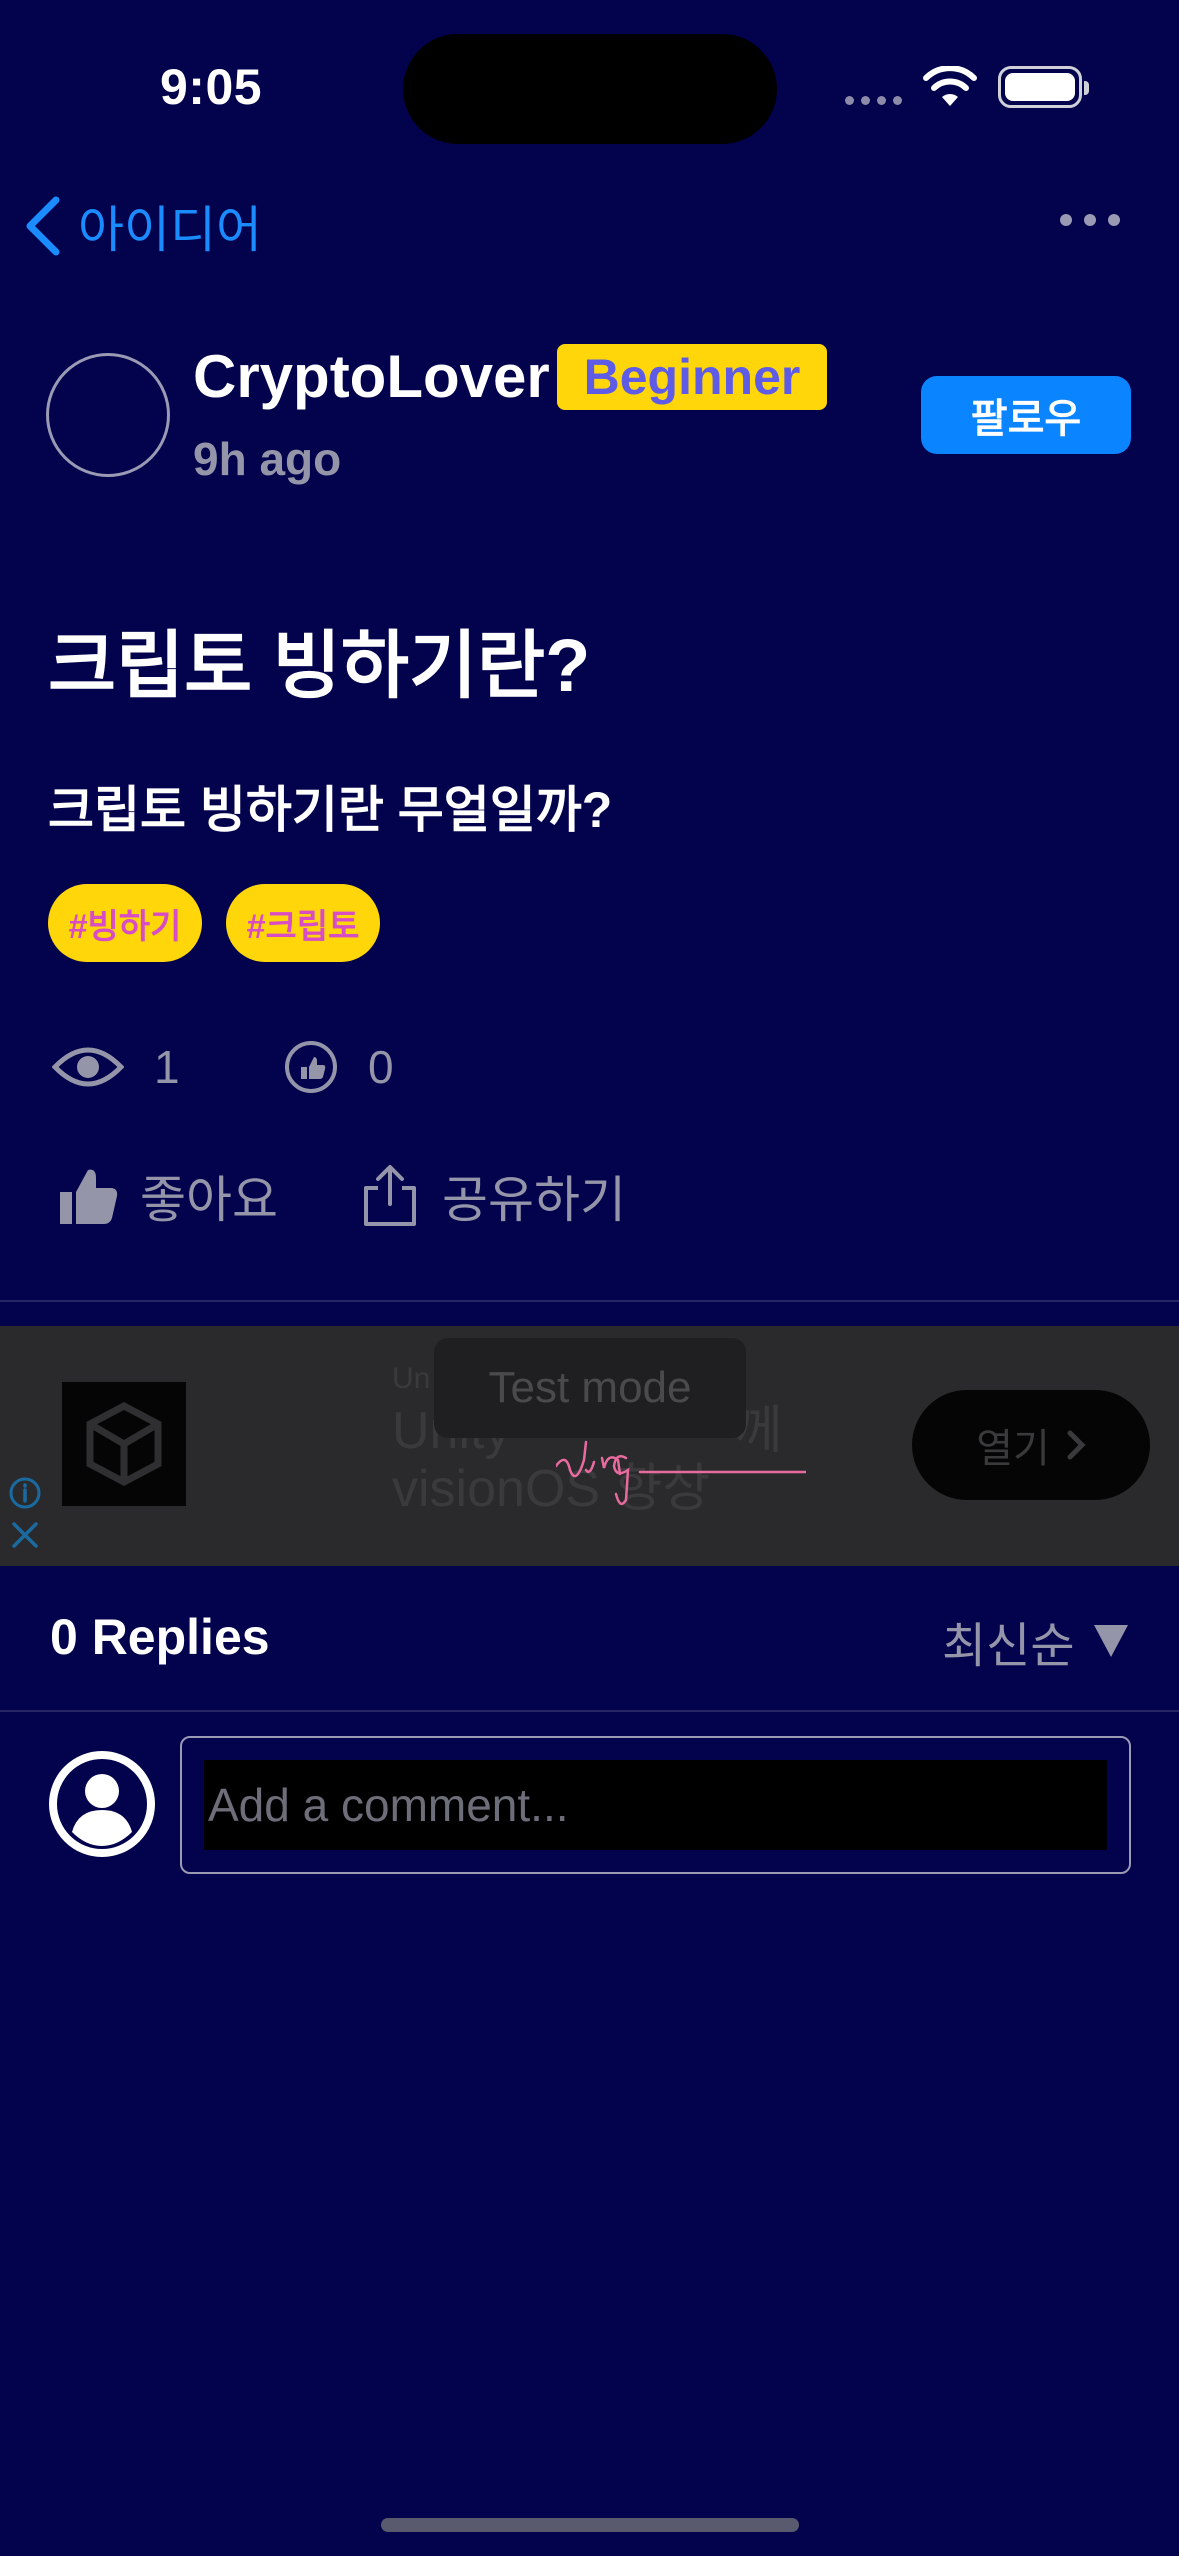 The height and width of the screenshot is (2556, 1179). Describe the element at coordinates (102, 1804) in the screenshot. I see `user-avatar-icon` at that location.